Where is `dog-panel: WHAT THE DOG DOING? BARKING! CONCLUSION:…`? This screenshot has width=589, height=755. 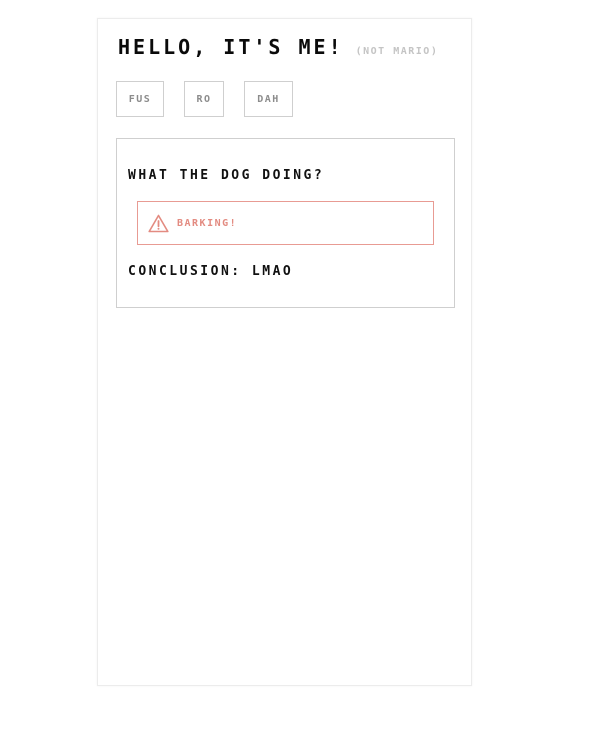 dog-panel: WHAT THE DOG DOING? BARKING! CONCLUSION:… is located at coordinates (285, 223).